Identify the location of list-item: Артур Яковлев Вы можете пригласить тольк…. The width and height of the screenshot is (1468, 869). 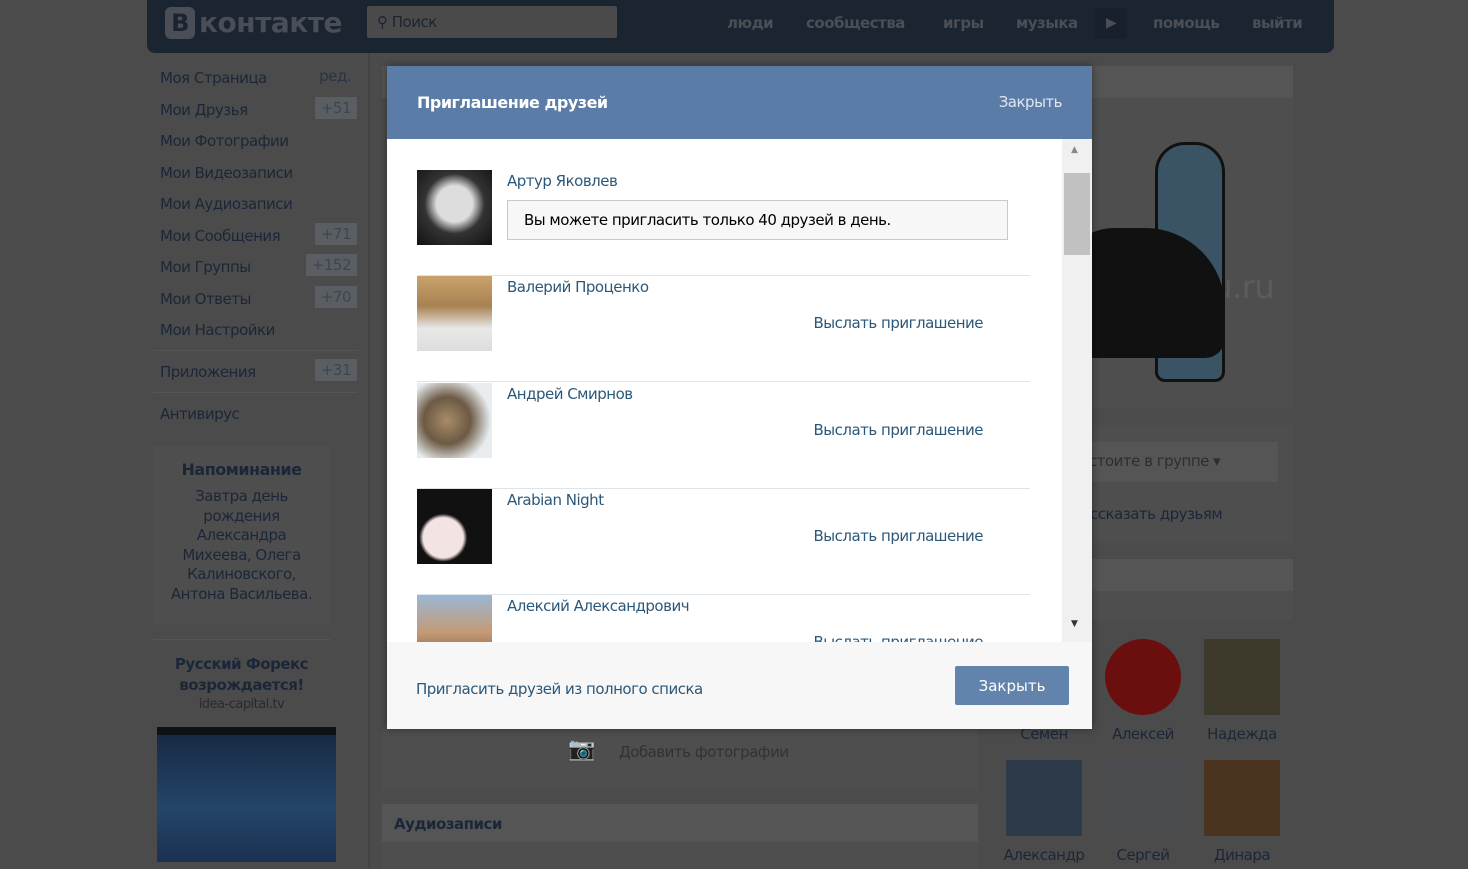
(723, 223).